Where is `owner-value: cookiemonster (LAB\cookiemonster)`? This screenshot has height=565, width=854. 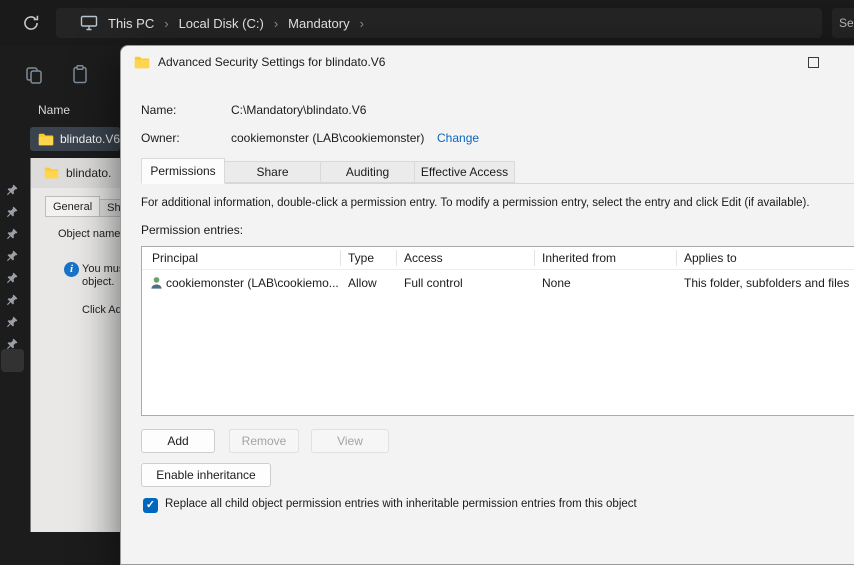
owner-value: cookiemonster (LAB\cookiemonster) is located at coordinates (328, 138).